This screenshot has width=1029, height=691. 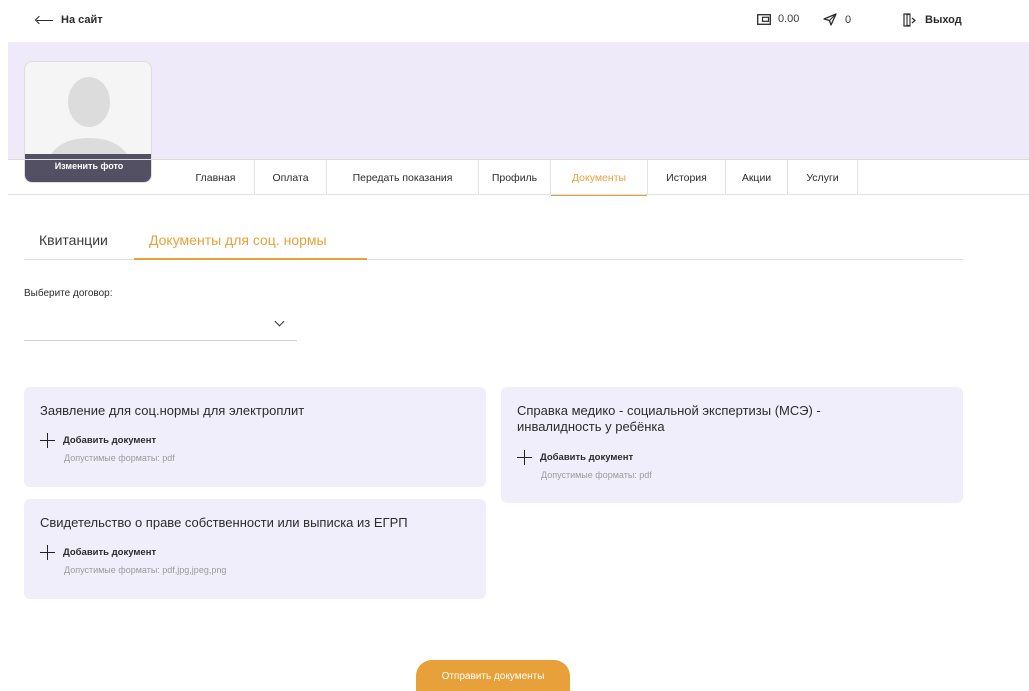 I want to click on back-to-site-label: На сайт, so click(x=82, y=20).